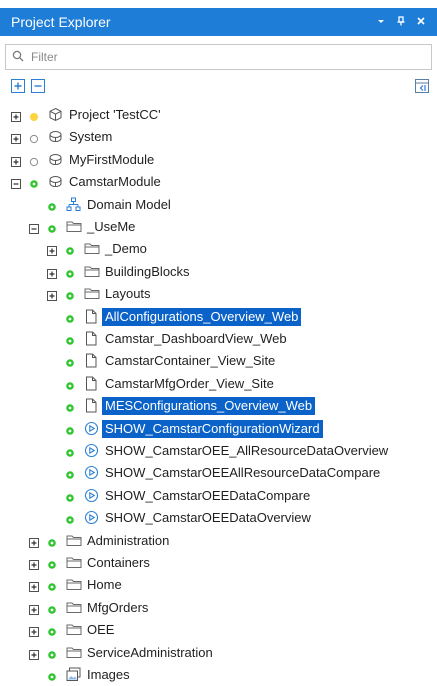 The width and height of the screenshot is (437, 686). Describe the element at coordinates (189, 384) in the screenshot. I see `tree-item-label: CamstarMfgOrder_View_Site` at that location.